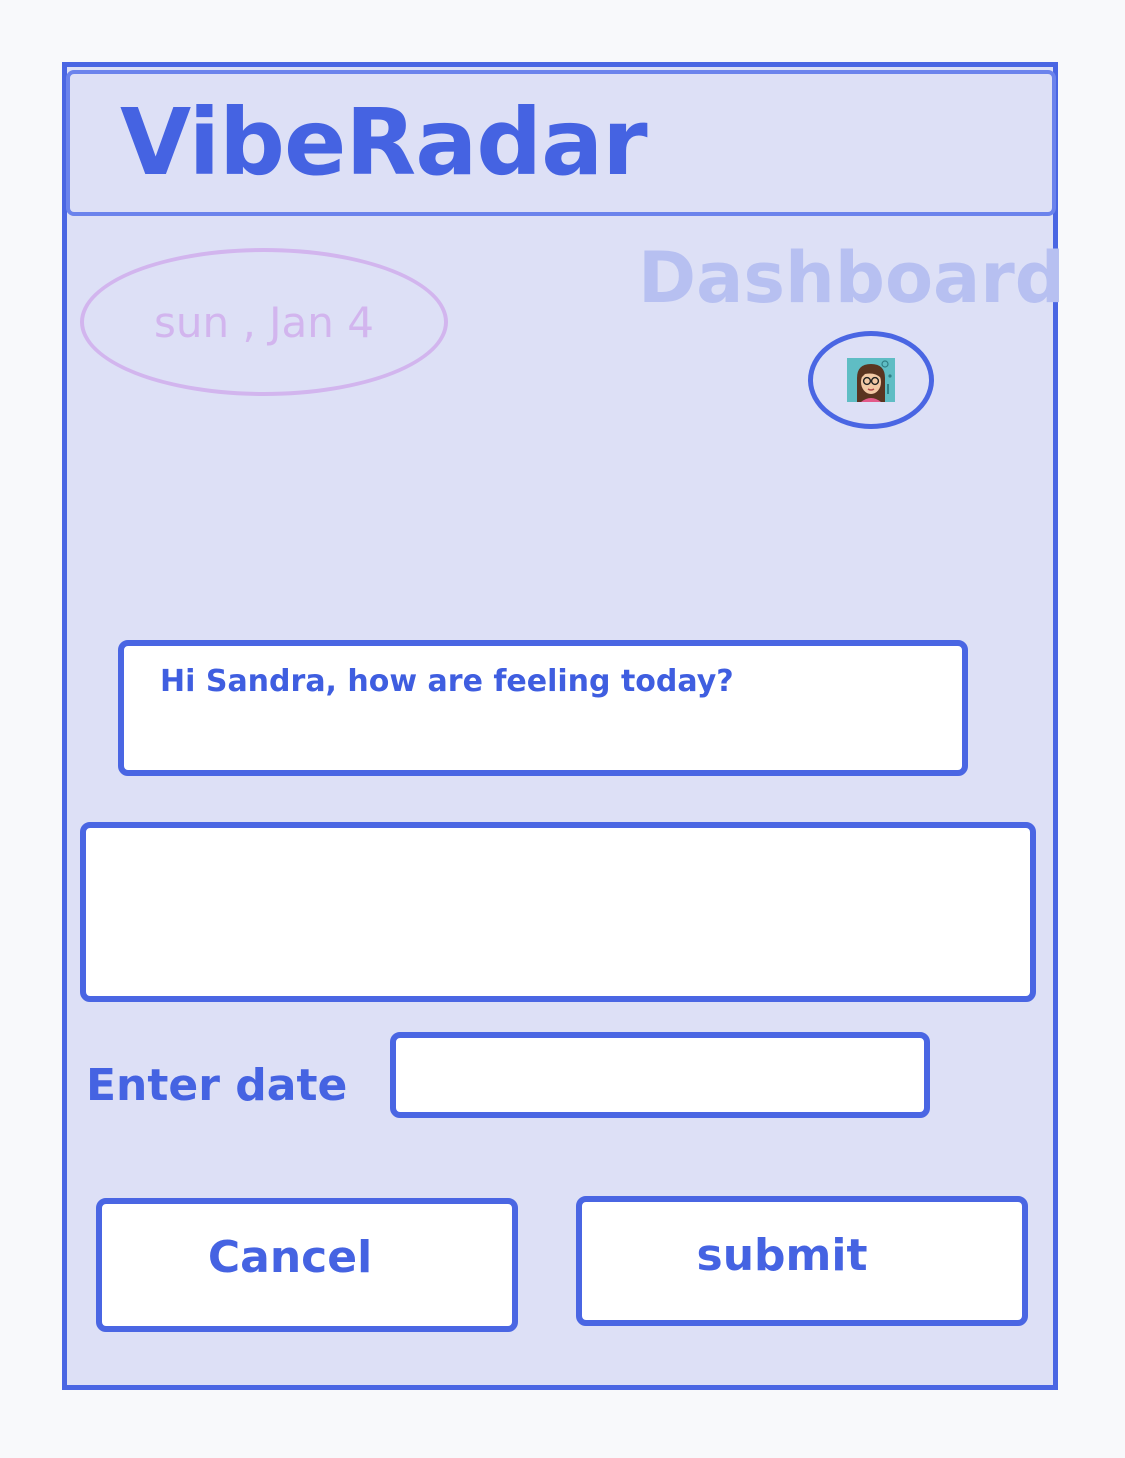 The height and width of the screenshot is (1458, 1125). Describe the element at coordinates (851, 278) in the screenshot. I see `page-title: Dashboard` at that location.